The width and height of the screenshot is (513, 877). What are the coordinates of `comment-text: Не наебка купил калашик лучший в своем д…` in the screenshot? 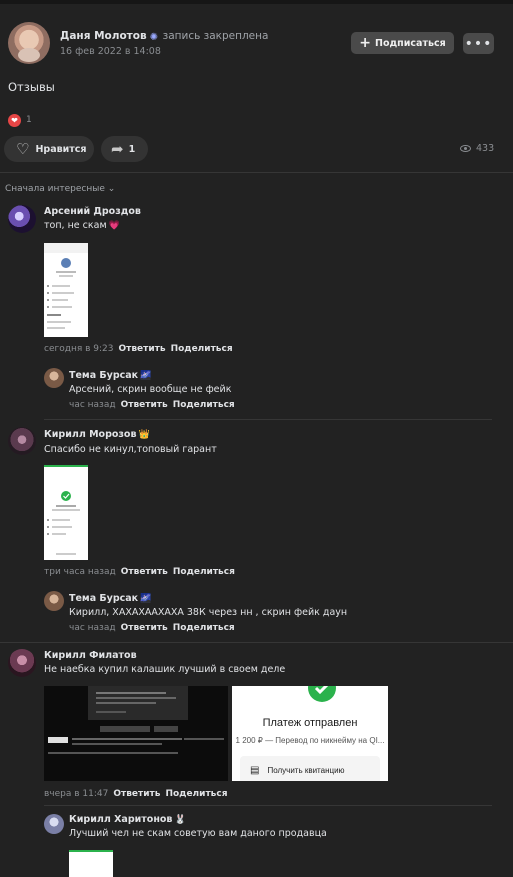 It's located at (165, 669).